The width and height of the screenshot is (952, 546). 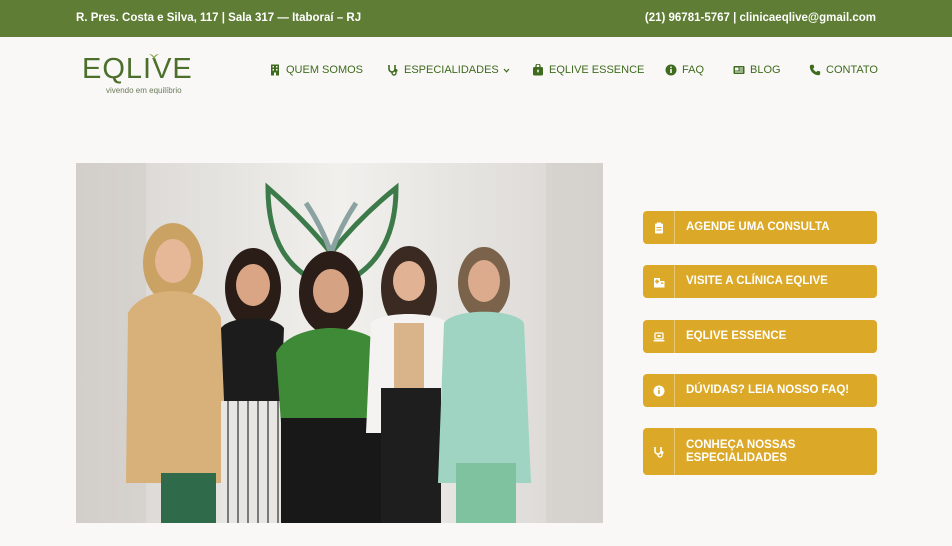 What do you see at coordinates (597, 70) in the screenshot?
I see `nav-label: EQLIVE ESSENCE` at bounding box center [597, 70].